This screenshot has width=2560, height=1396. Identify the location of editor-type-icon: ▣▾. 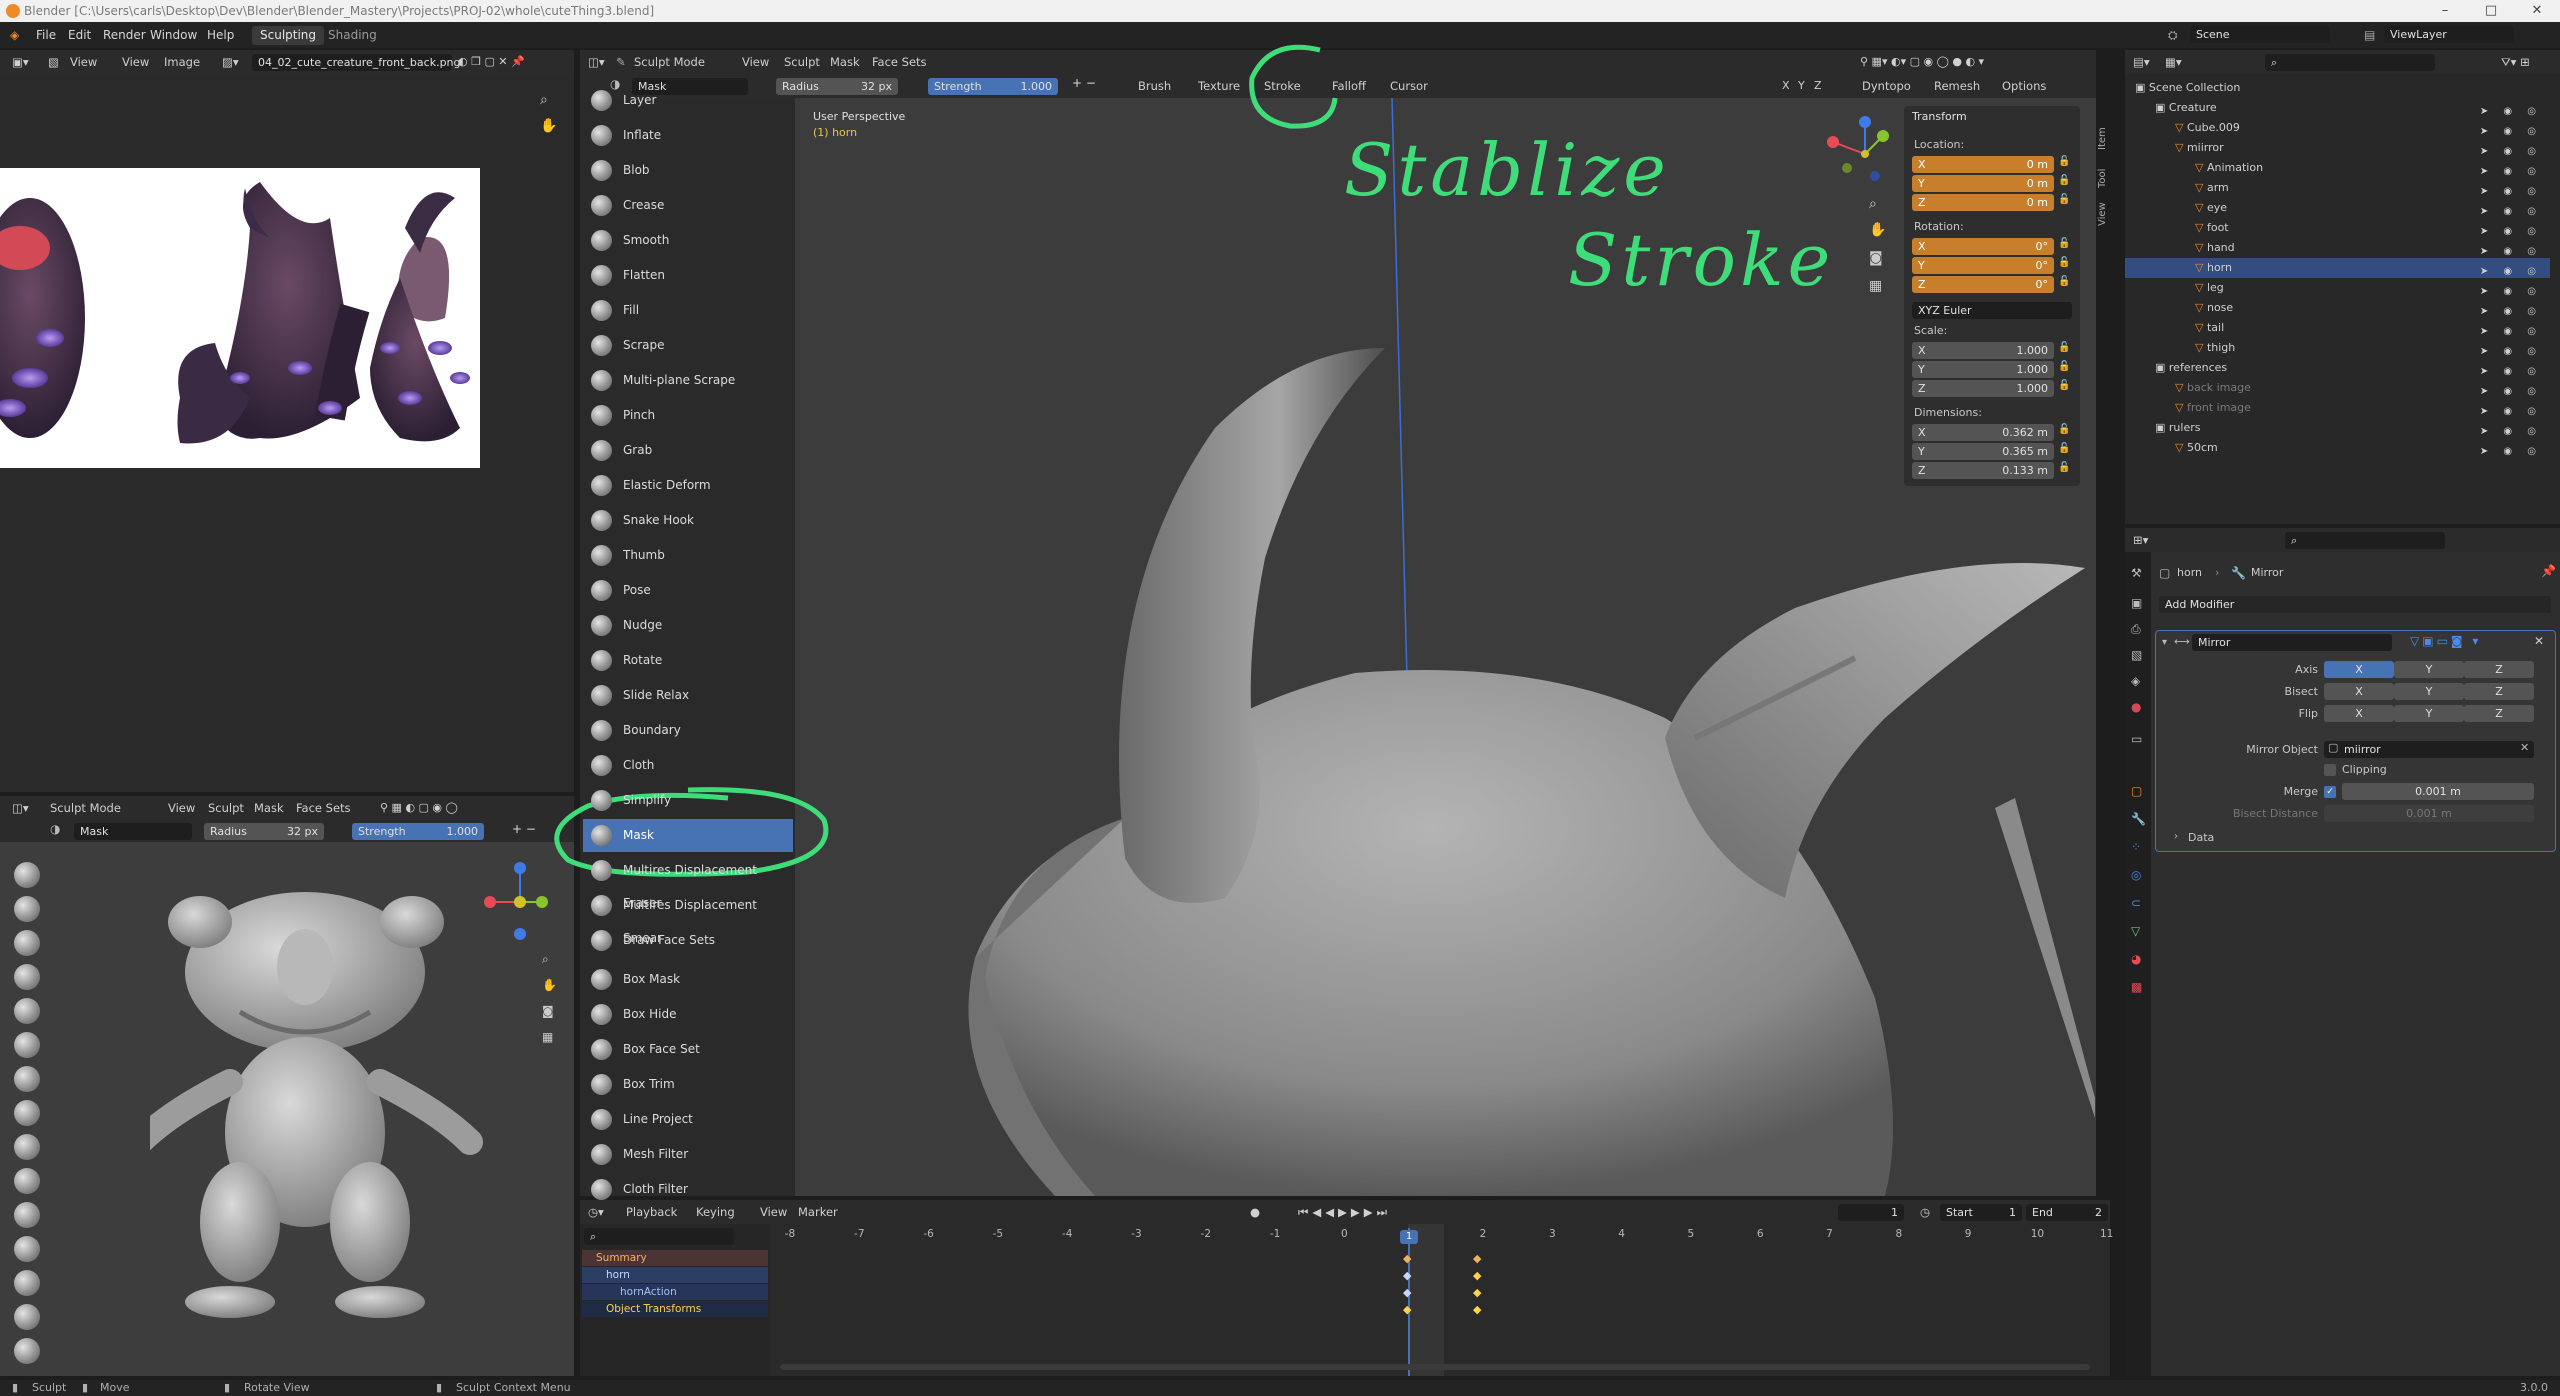
(20, 62).